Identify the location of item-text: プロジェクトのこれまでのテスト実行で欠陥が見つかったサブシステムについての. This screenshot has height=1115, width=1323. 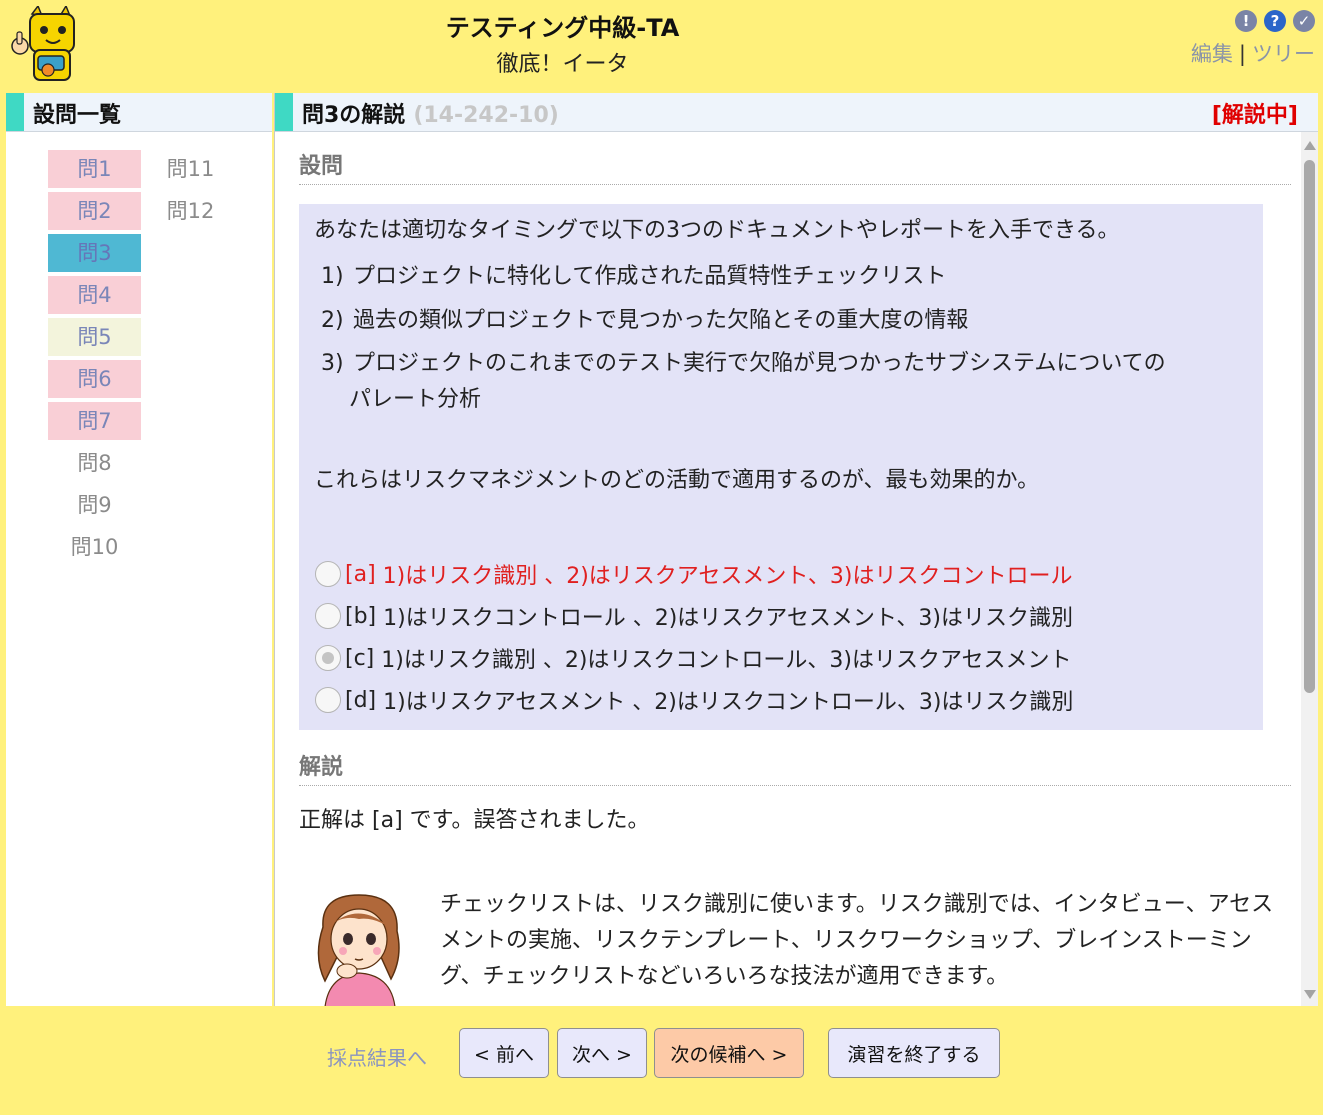
(759, 363).